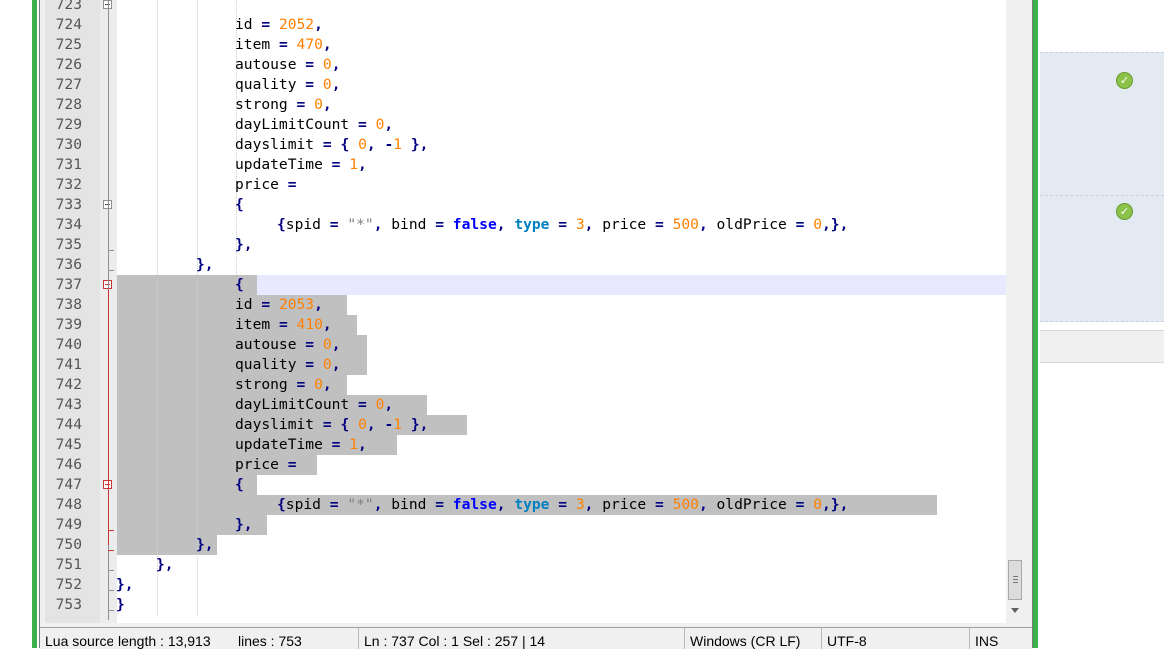  What do you see at coordinates (68, 424) in the screenshot?
I see `line-number: 744` at bounding box center [68, 424].